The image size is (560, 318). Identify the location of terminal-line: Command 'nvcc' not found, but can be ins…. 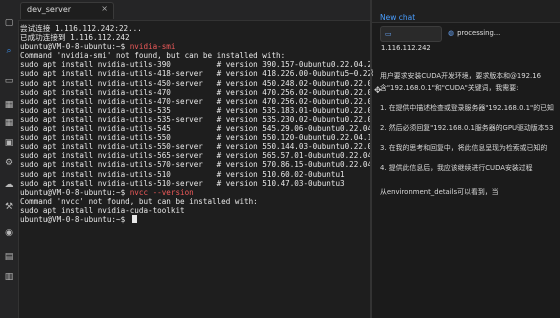
(139, 201).